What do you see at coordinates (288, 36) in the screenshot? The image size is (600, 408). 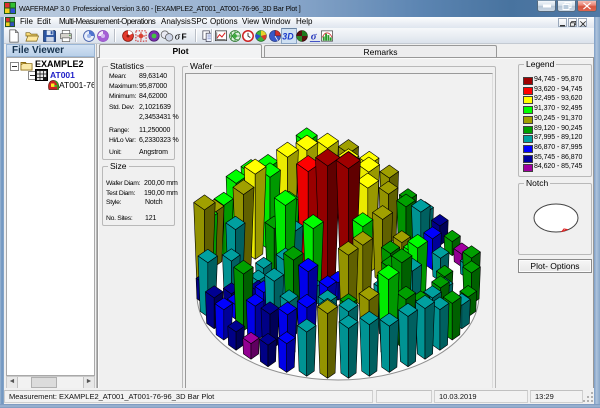 I see `svg-text: 3D` at bounding box center [288, 36].